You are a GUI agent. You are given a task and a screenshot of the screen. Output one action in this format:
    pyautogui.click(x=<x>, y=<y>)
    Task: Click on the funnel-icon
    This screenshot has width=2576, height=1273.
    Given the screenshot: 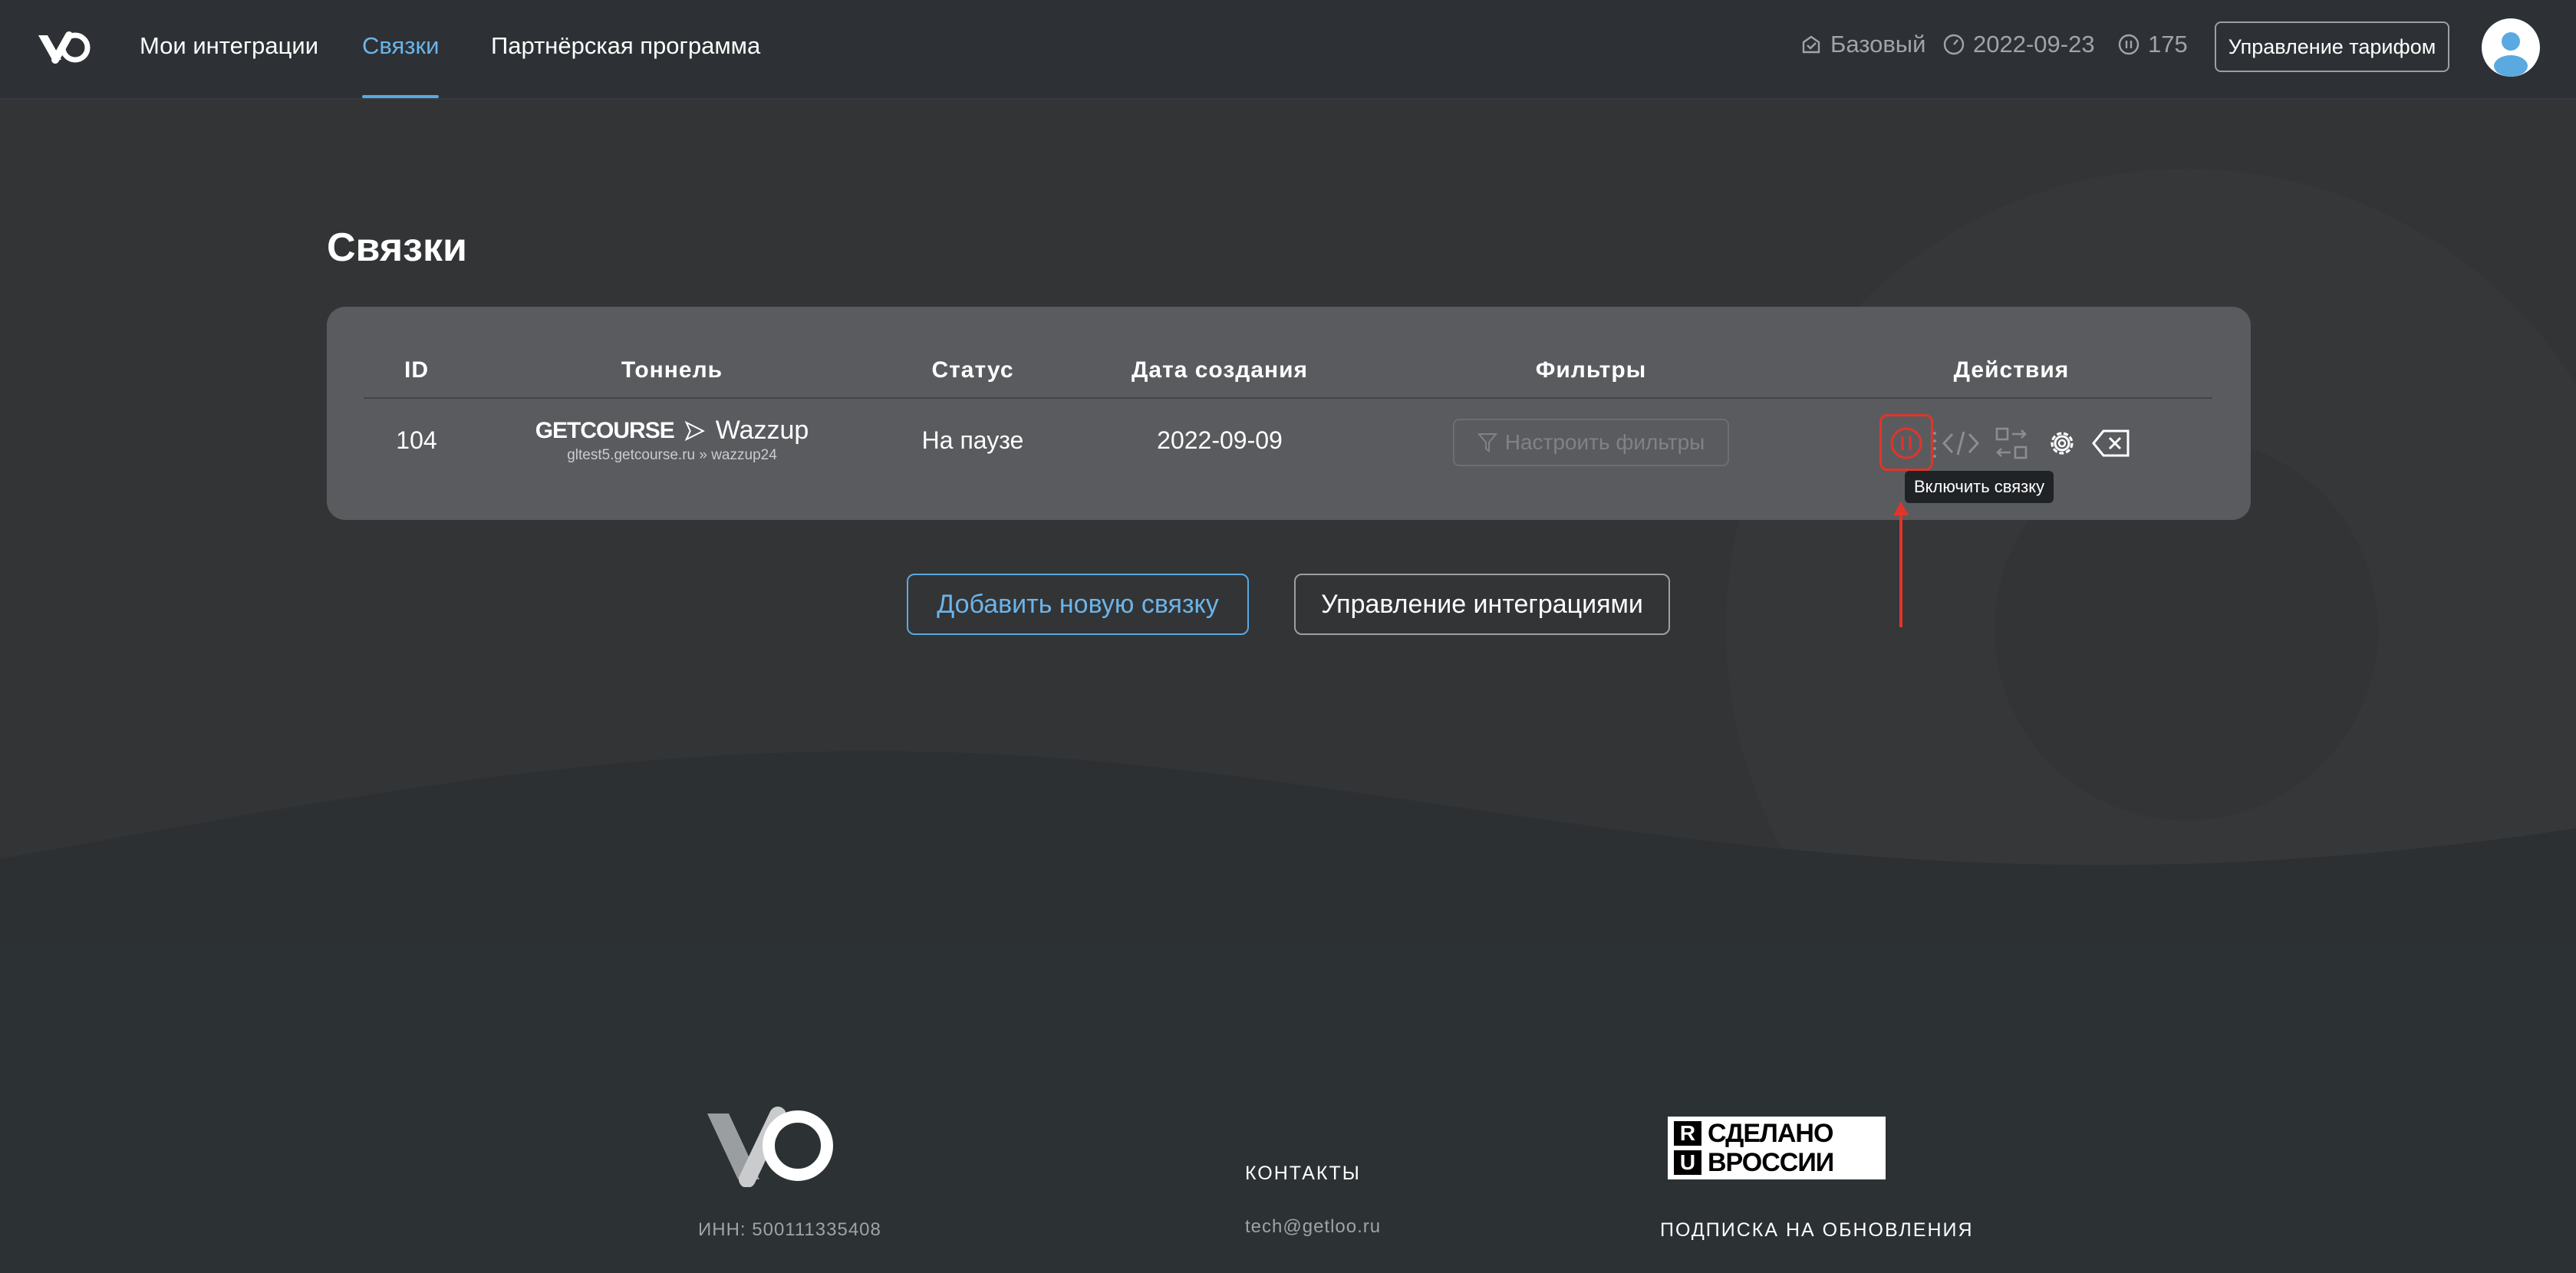 What is the action you would take?
    pyautogui.click(x=1487, y=442)
    